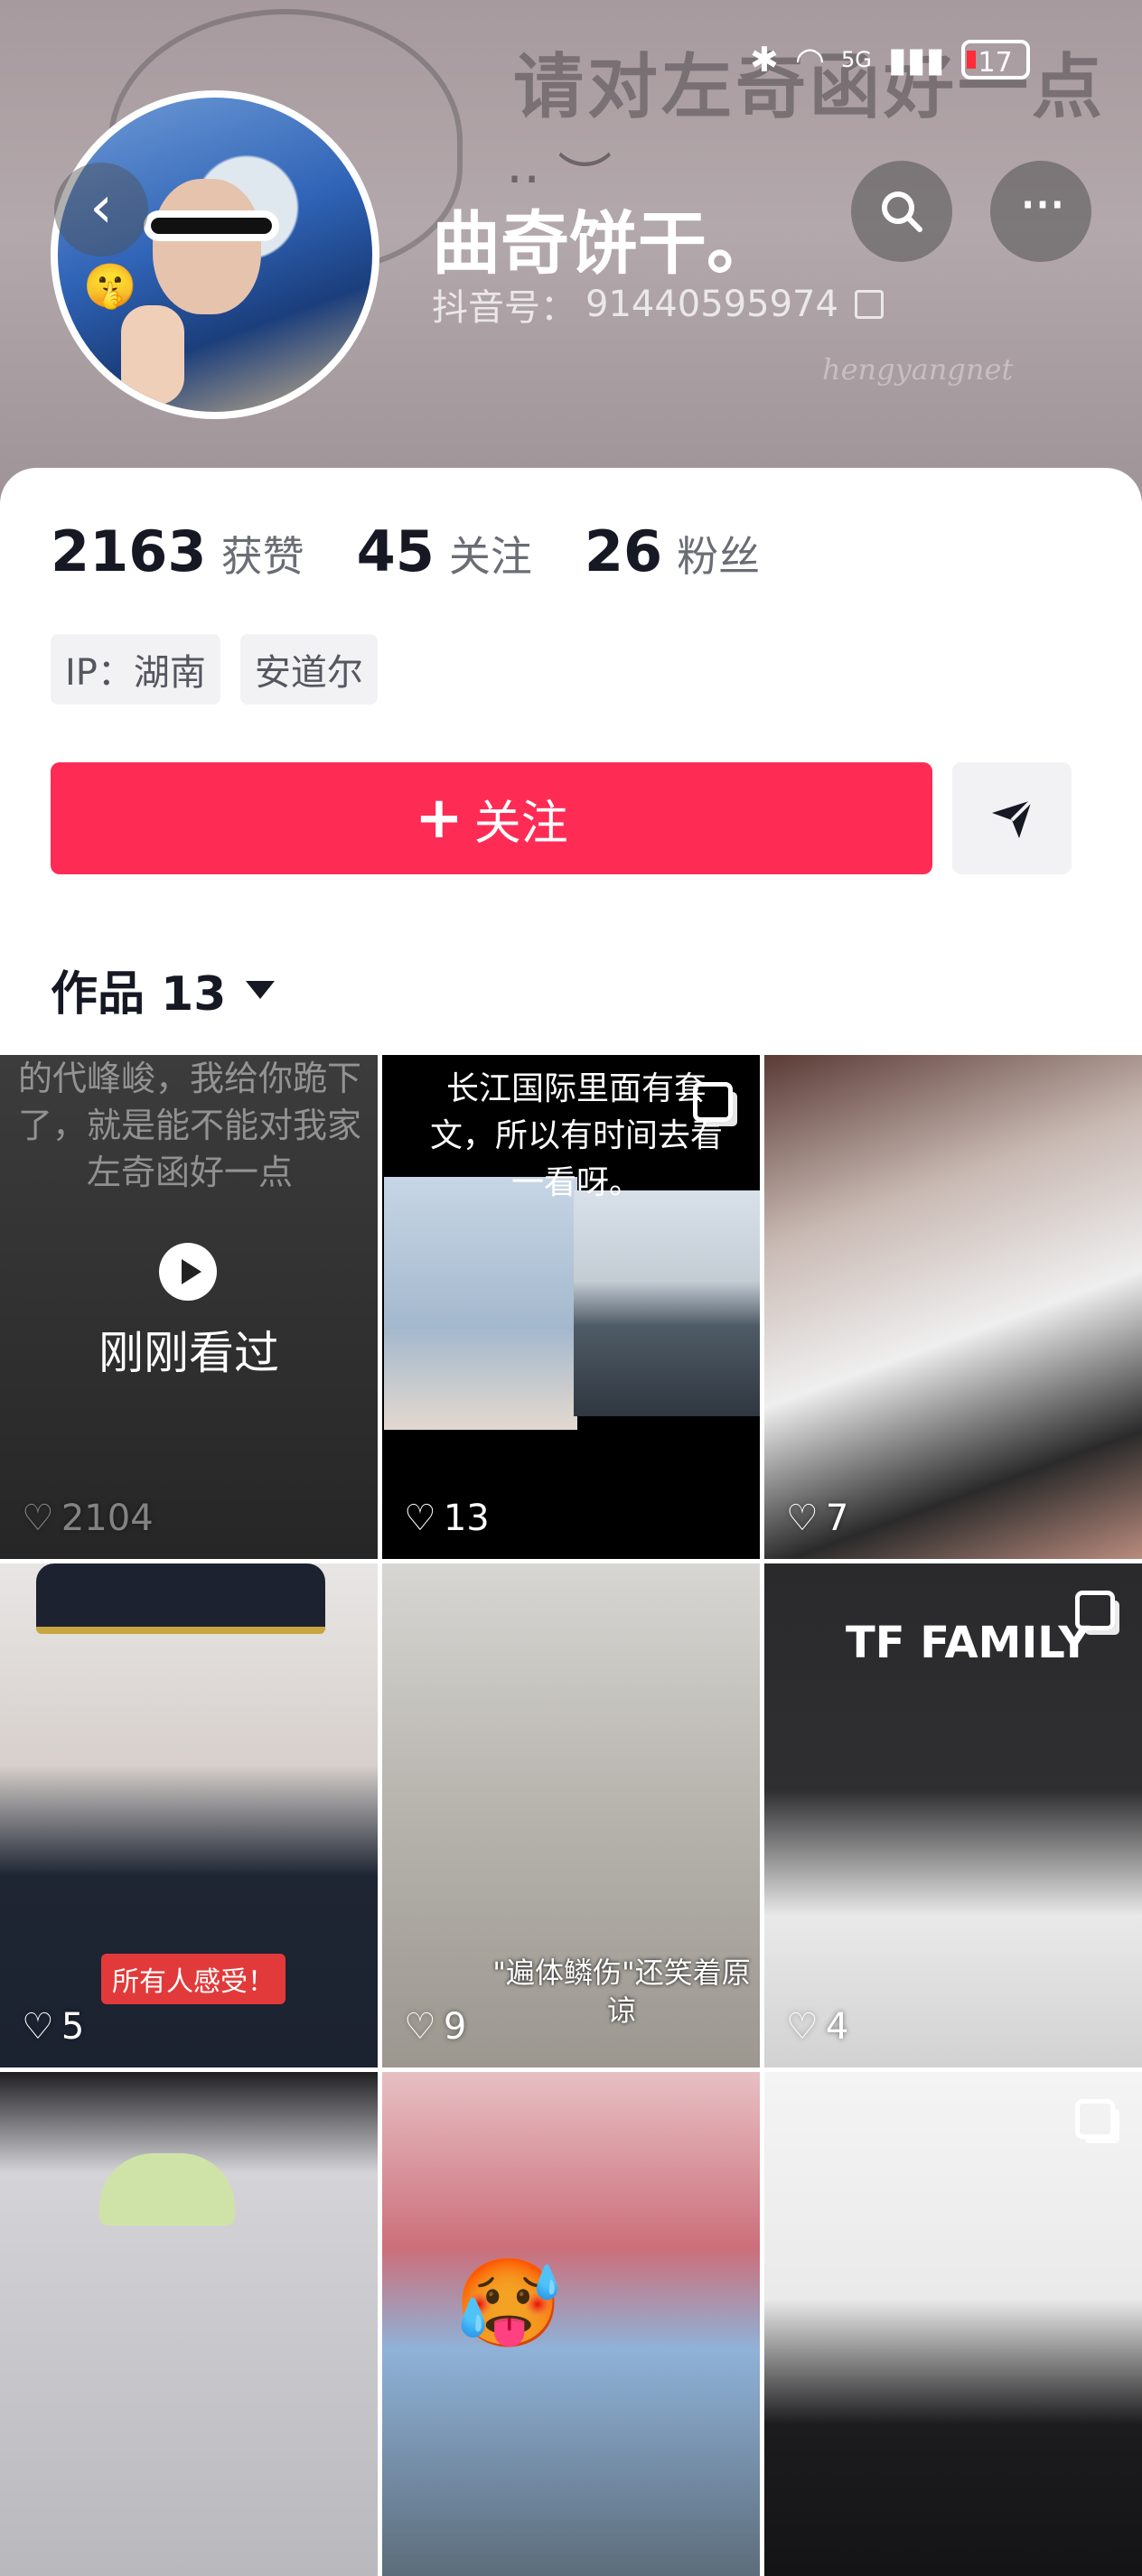 This screenshot has width=1142, height=2576. I want to click on video-tile: TF FAMILY ♡ 4, so click(953, 1815).